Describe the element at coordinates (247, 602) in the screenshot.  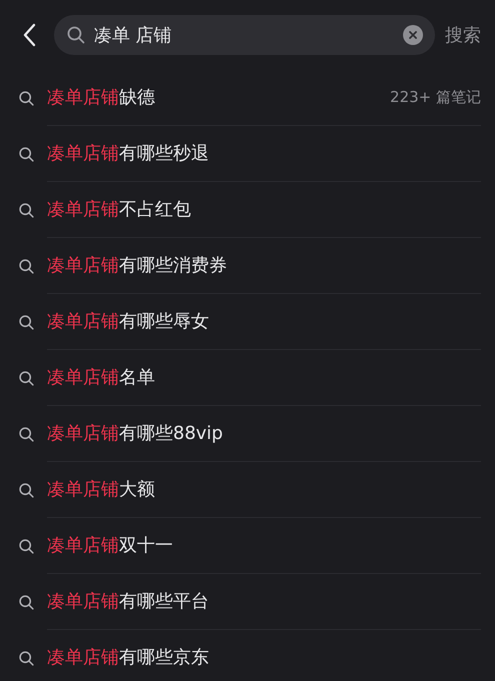
I see `suggestion-item: 凑单店铺有哪些平台` at that location.